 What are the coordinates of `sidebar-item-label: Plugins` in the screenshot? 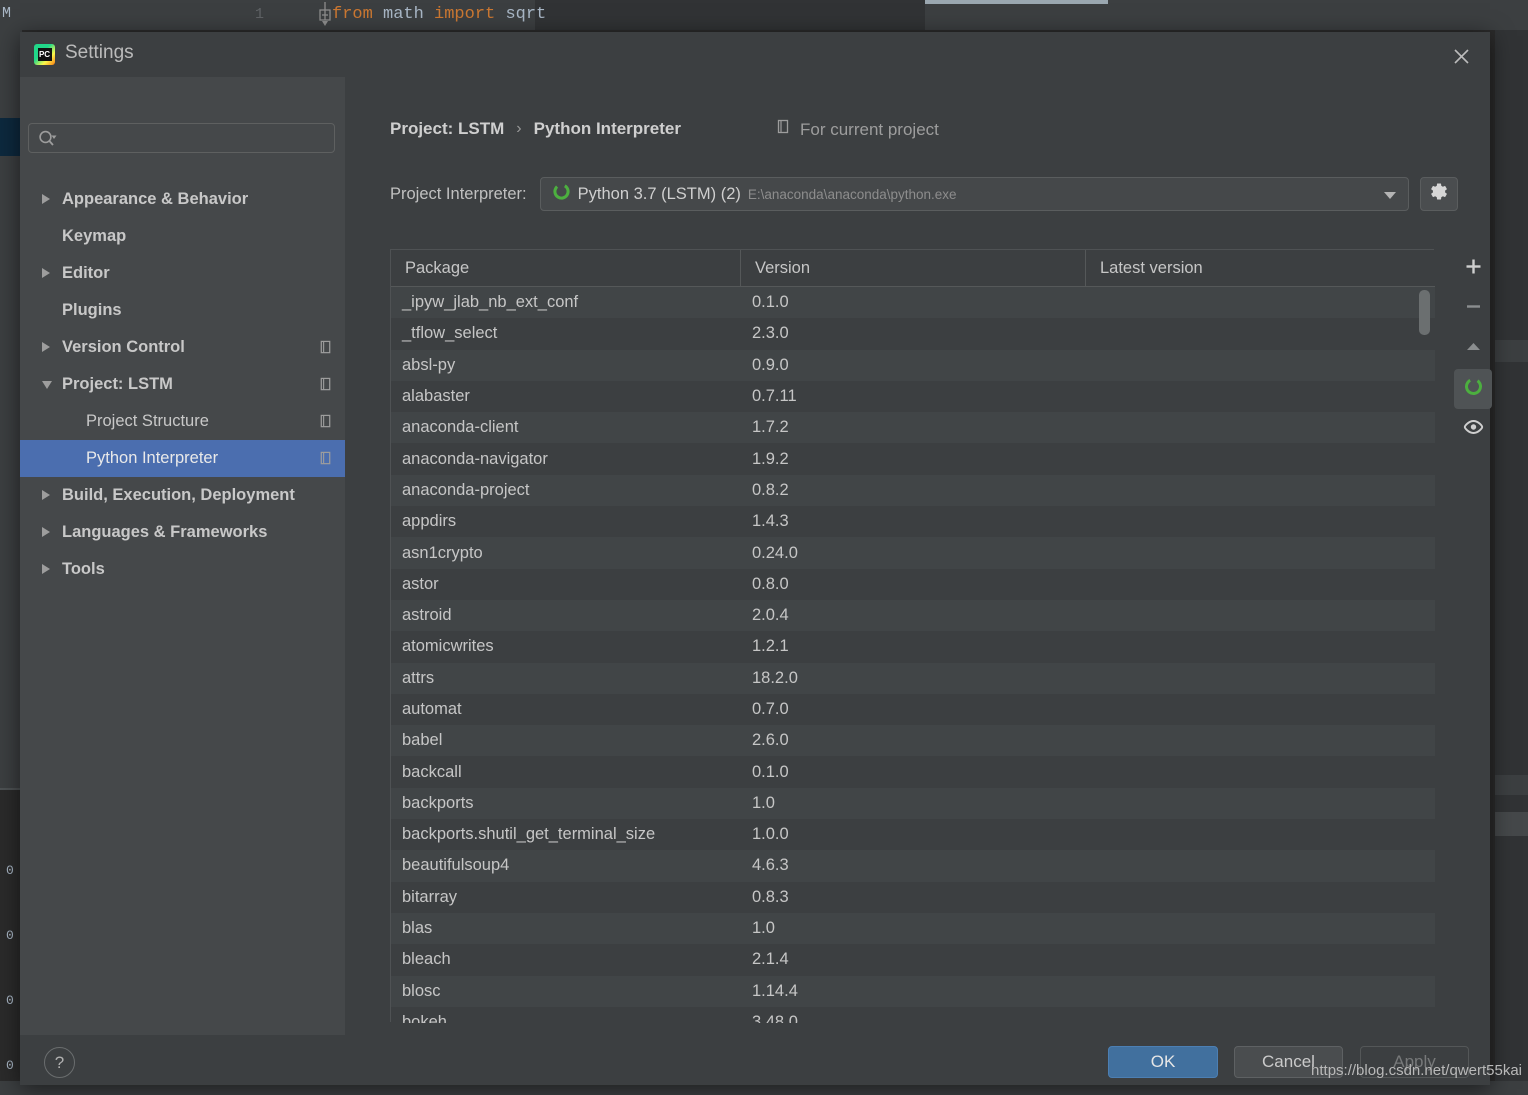 It's located at (92, 310).